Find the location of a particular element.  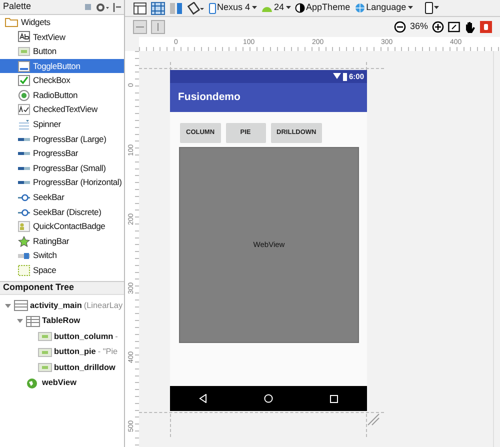

pin-icon is located at coordinates (117, 7).